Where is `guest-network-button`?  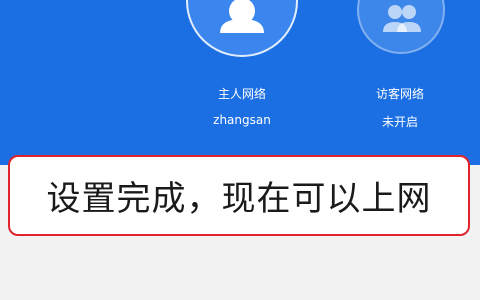 guest-network-button is located at coordinates (401, 27).